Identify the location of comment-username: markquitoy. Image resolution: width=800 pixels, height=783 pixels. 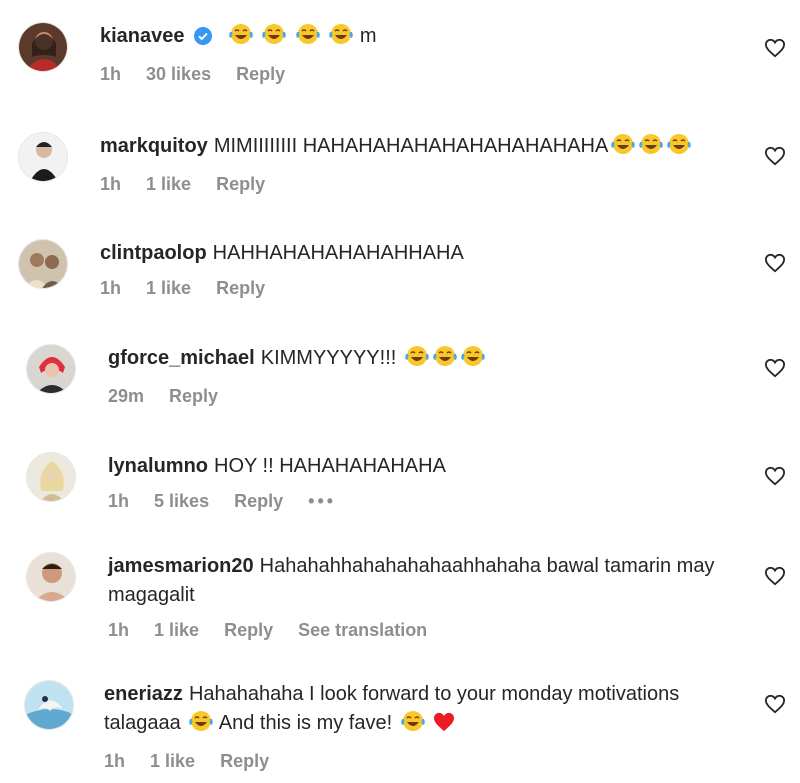
(154, 146).